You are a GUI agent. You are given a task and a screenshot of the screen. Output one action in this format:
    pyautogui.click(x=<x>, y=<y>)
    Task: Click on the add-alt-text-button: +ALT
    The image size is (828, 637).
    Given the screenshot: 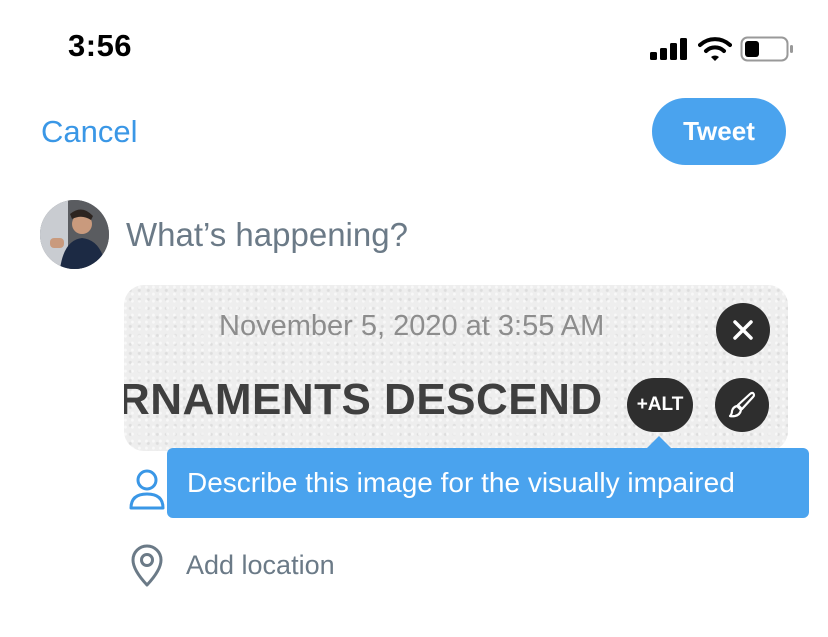 What is the action you would take?
    pyautogui.click(x=660, y=405)
    